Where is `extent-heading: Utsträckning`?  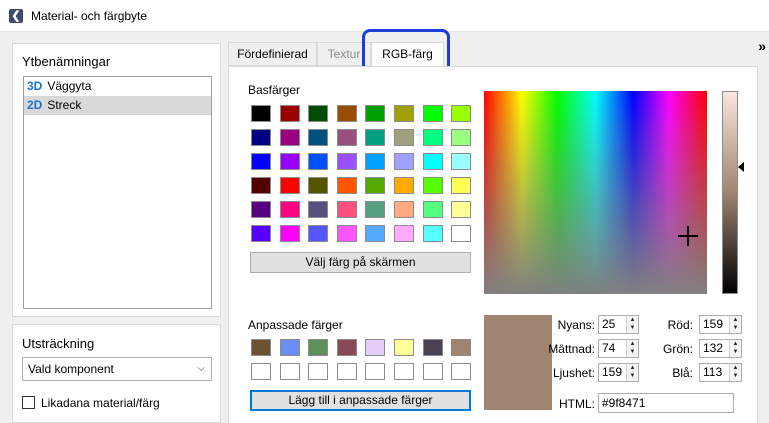
extent-heading: Utsträckning is located at coordinates (58, 343).